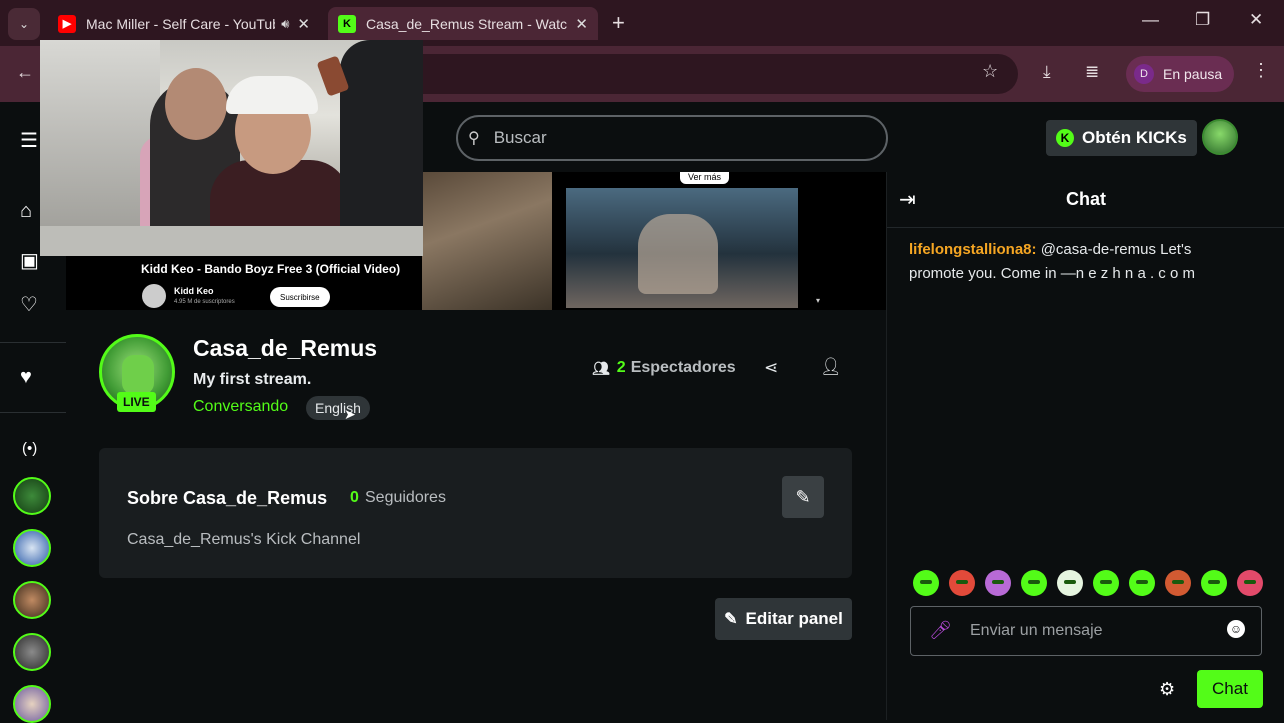 Image resolution: width=1284 pixels, height=723 pixels. What do you see at coordinates (381, 148) in the screenshot?
I see `webcam-person-right` at bounding box center [381, 148].